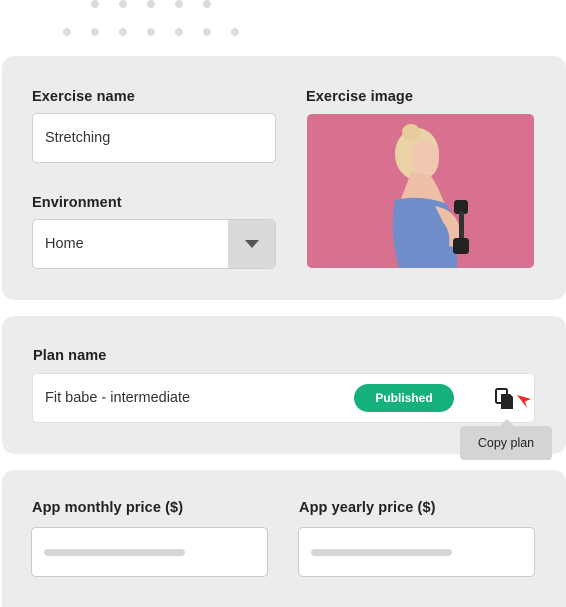 The width and height of the screenshot is (566, 607). I want to click on cursor-pointer-icon, so click(524, 401).